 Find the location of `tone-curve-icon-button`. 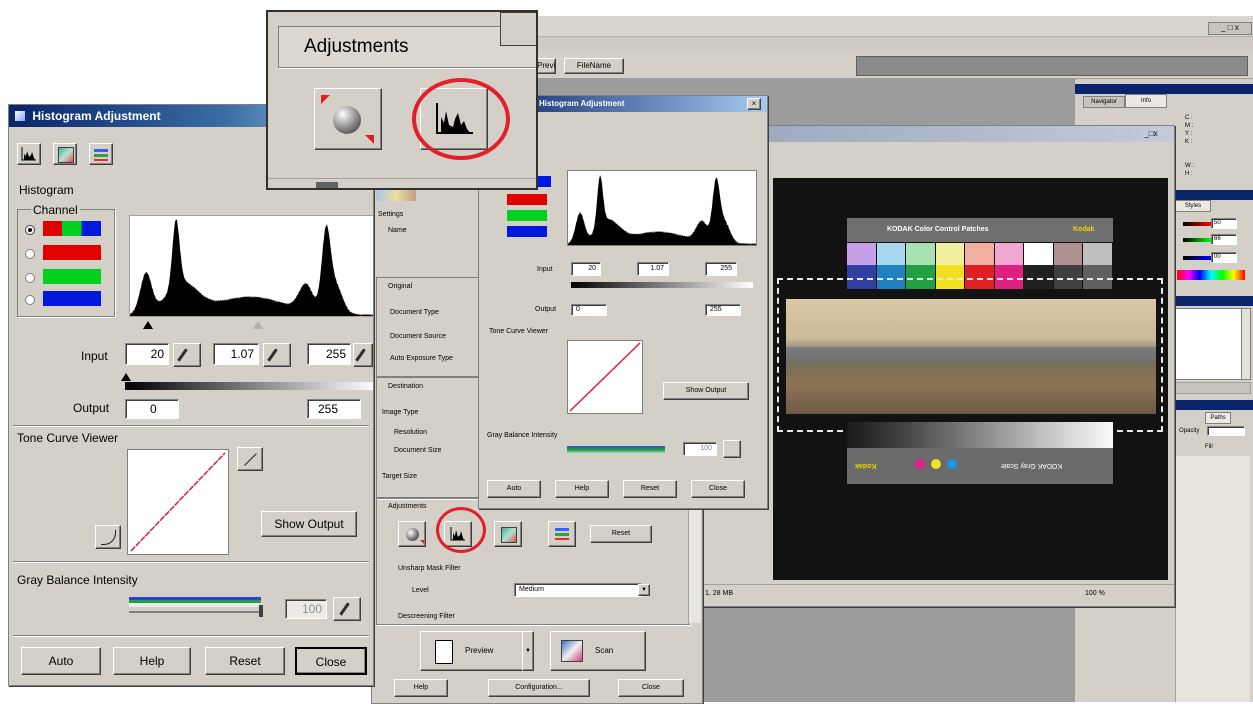

tone-curve-icon-button is located at coordinates (508, 534).